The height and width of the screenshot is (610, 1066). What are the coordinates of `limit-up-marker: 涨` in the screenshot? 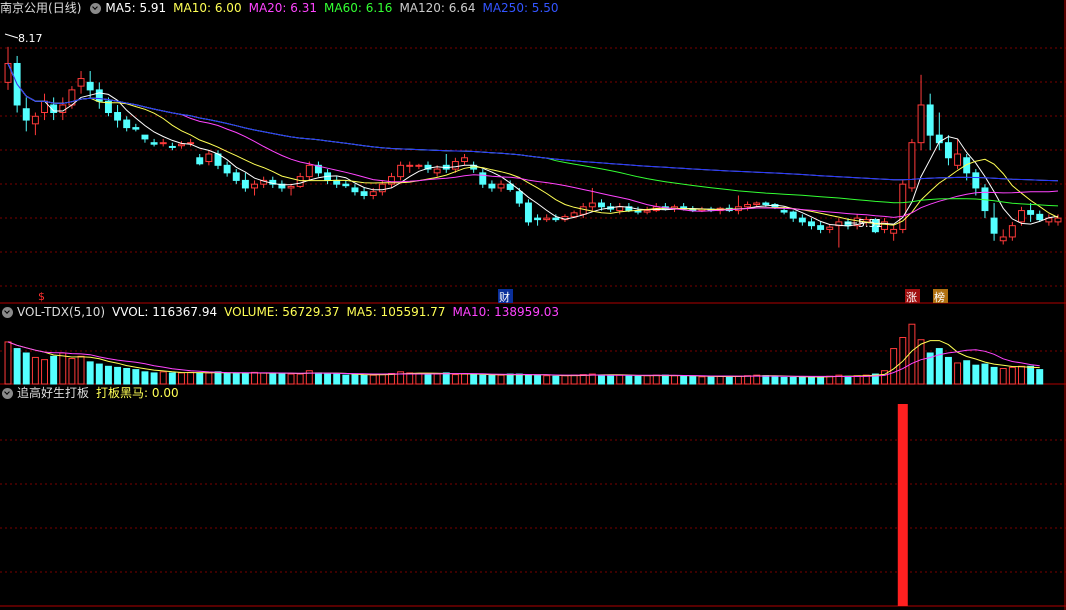 It's located at (911, 297).